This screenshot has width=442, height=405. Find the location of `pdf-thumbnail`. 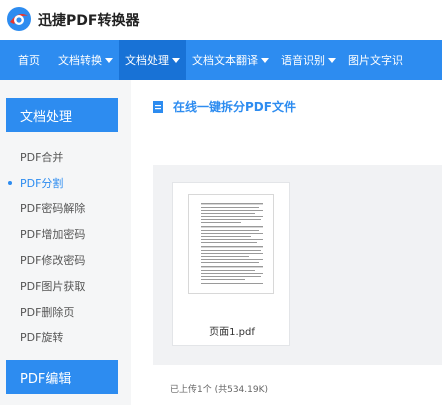

pdf-thumbnail is located at coordinates (231, 244).